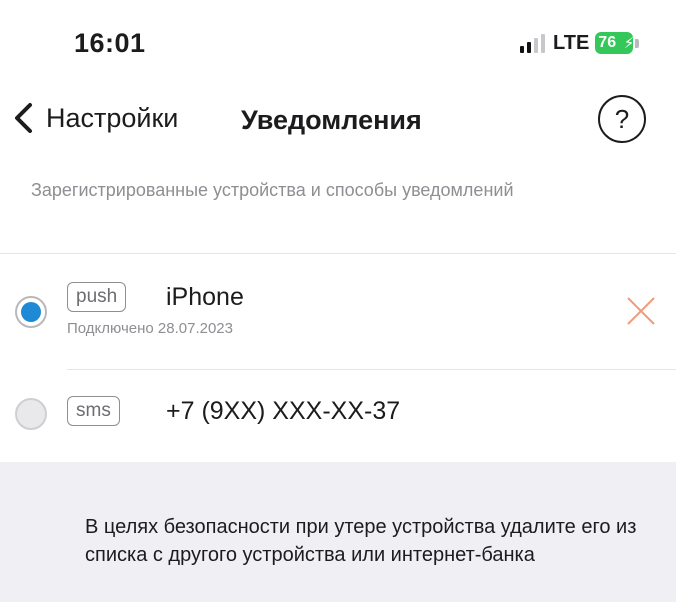  Describe the element at coordinates (93, 411) in the screenshot. I see `device-type-tag: sms` at that location.